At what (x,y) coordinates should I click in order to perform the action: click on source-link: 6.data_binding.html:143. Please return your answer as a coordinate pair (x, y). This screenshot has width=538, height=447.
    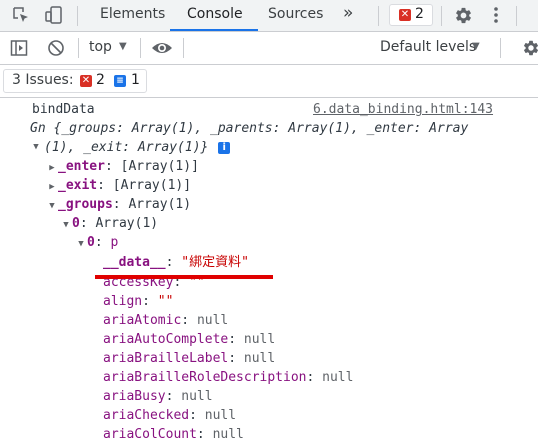
    Looking at the image, I should click on (403, 109).